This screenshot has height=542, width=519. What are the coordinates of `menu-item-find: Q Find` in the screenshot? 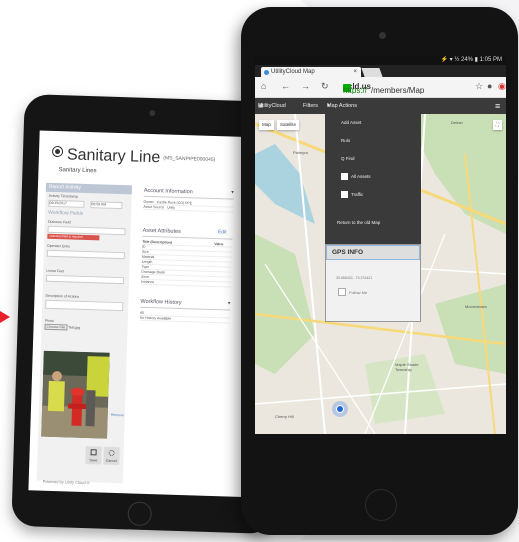 It's located at (373, 159).